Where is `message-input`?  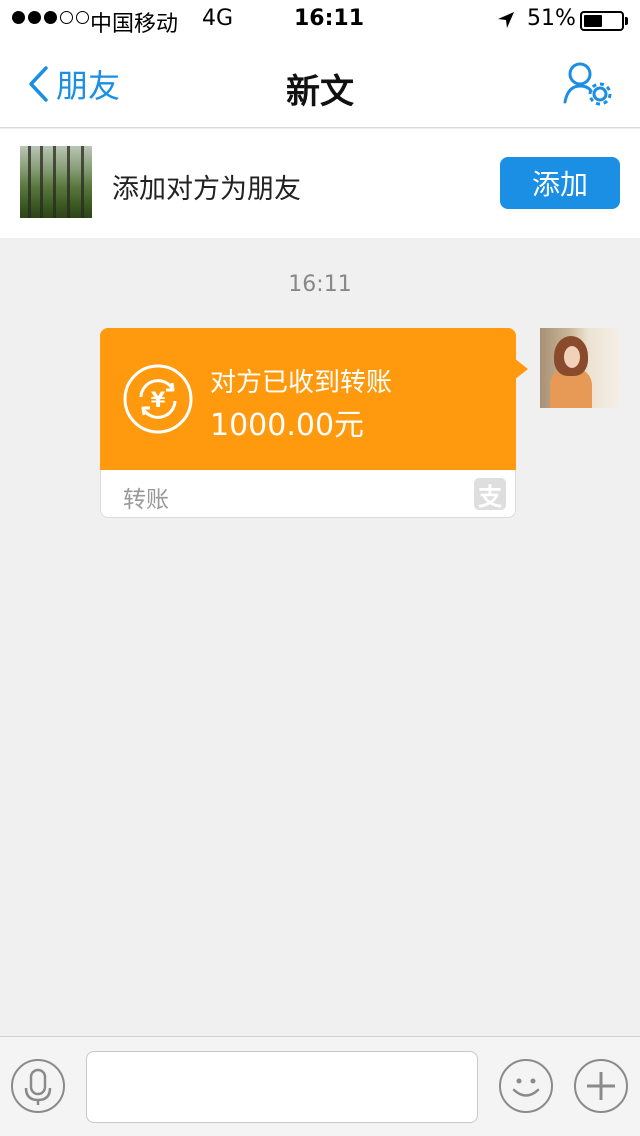
message-input is located at coordinates (282, 1087).